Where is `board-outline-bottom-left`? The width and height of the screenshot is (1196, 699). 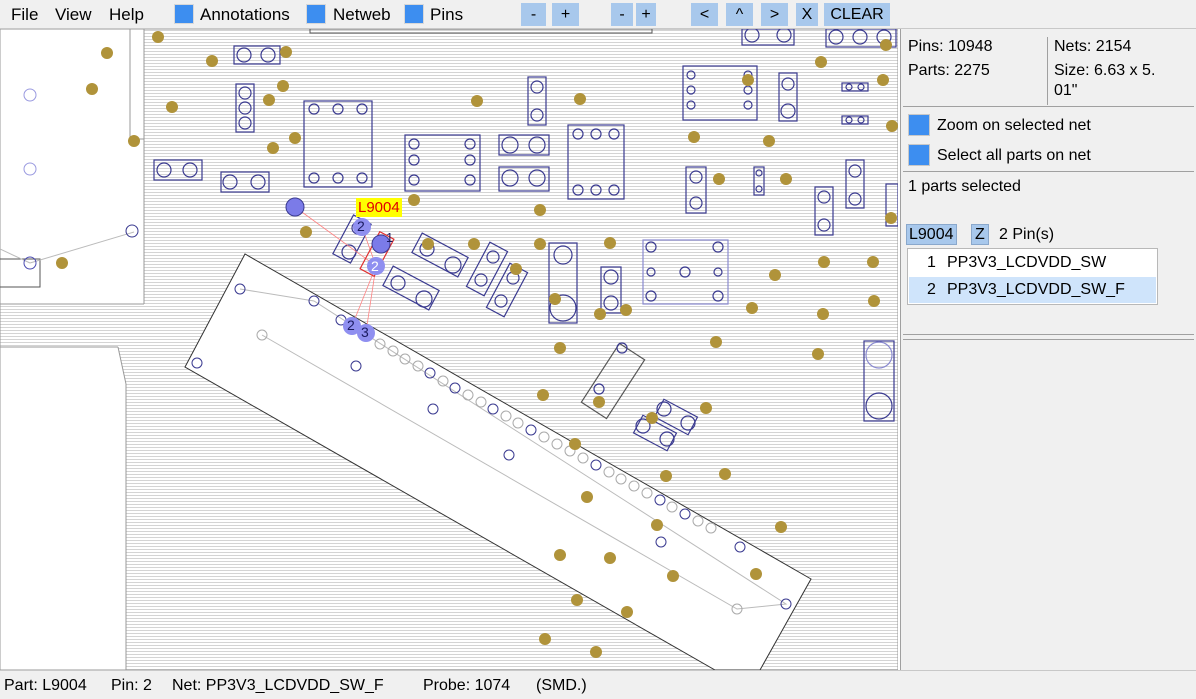 board-outline-bottom-left is located at coordinates (63, 508).